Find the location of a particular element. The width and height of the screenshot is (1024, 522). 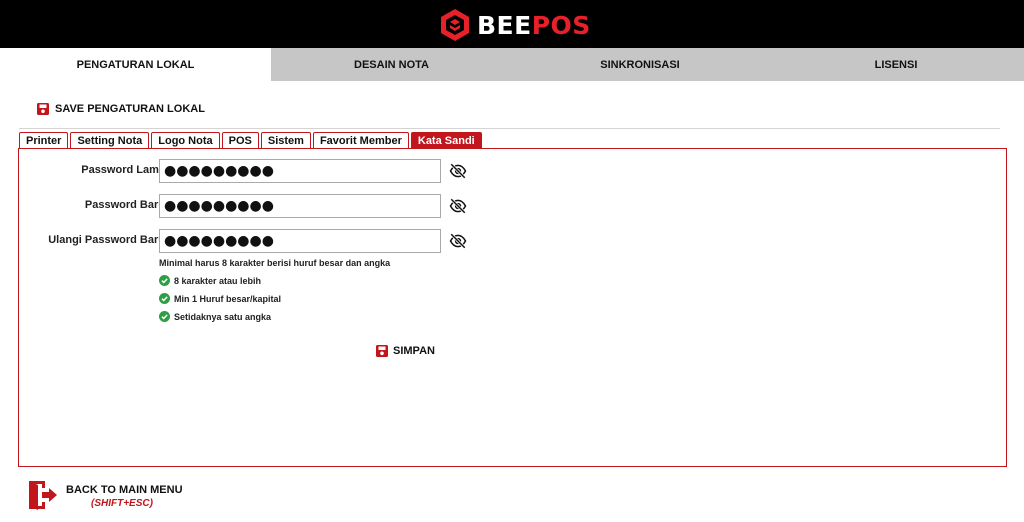

subtab-setting-nota: Setting Nota is located at coordinates (110, 140).